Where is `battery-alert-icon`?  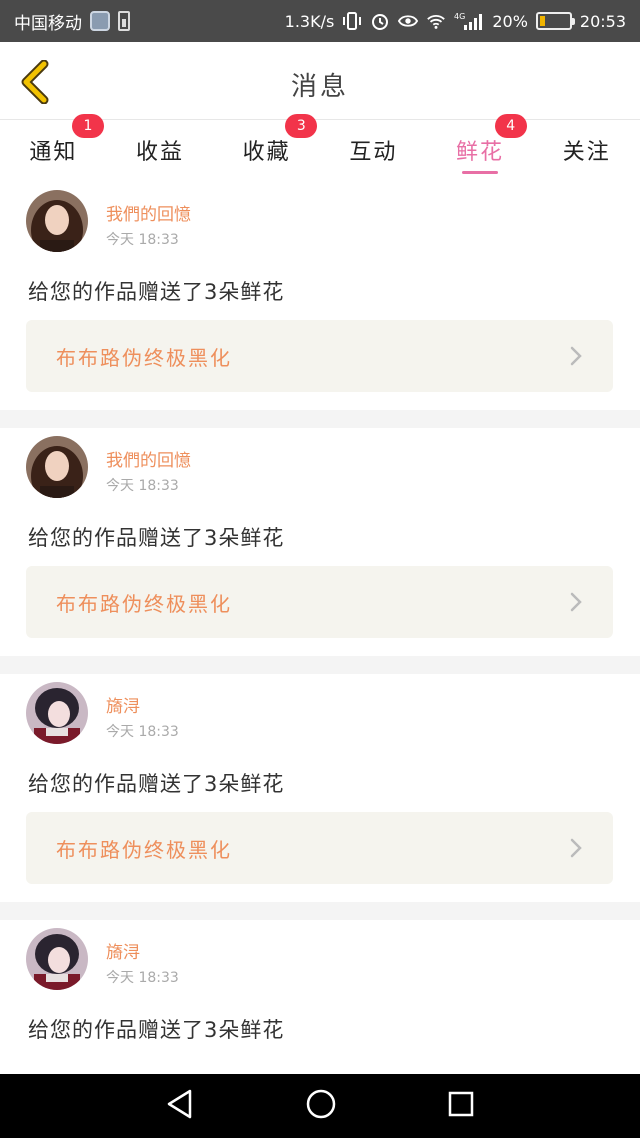
battery-alert-icon is located at coordinates (124, 21).